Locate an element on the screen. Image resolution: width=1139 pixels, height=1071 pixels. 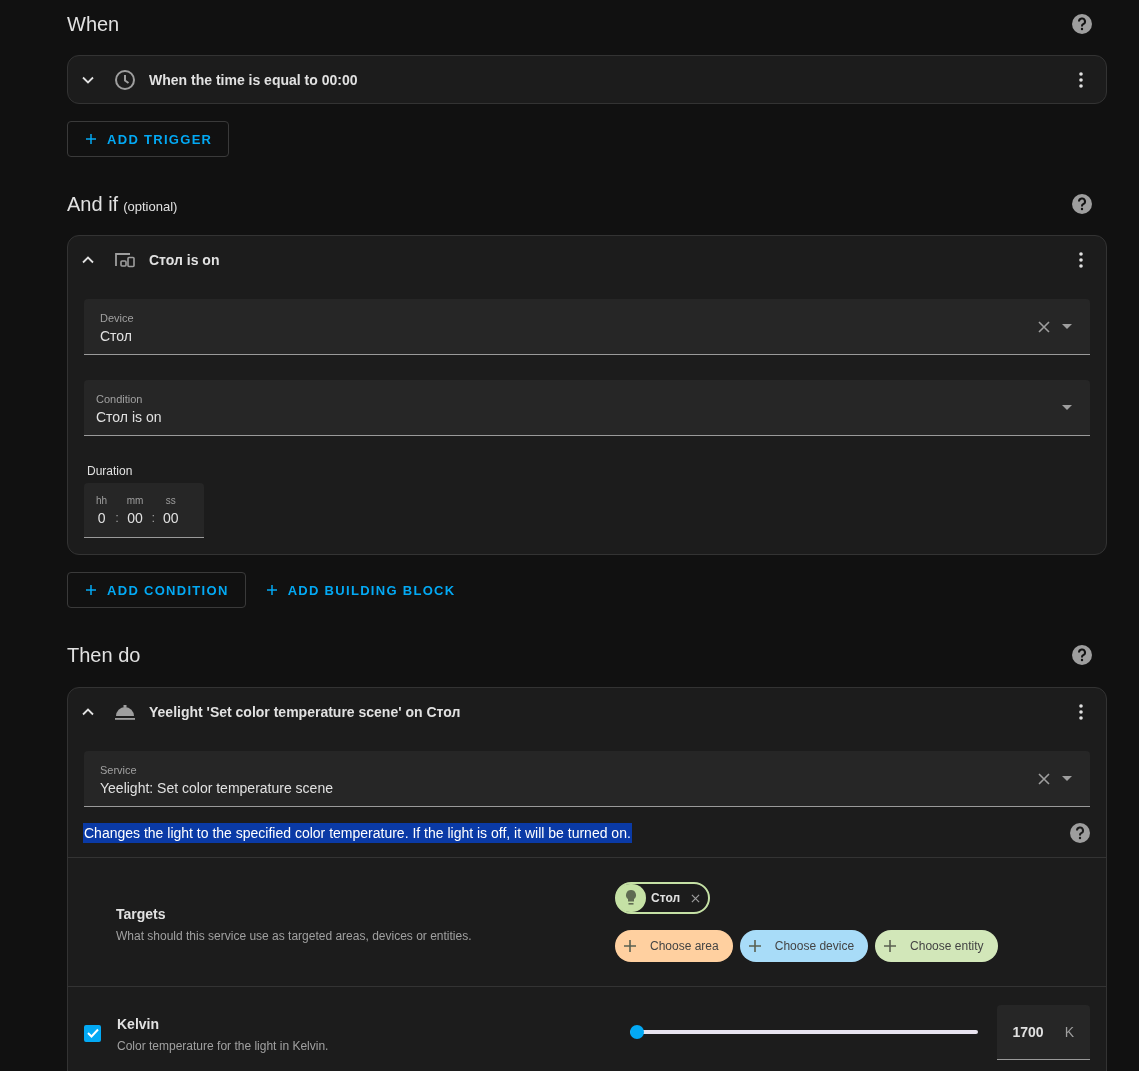
field-value: 1700 is located at coordinates (1028, 1032).